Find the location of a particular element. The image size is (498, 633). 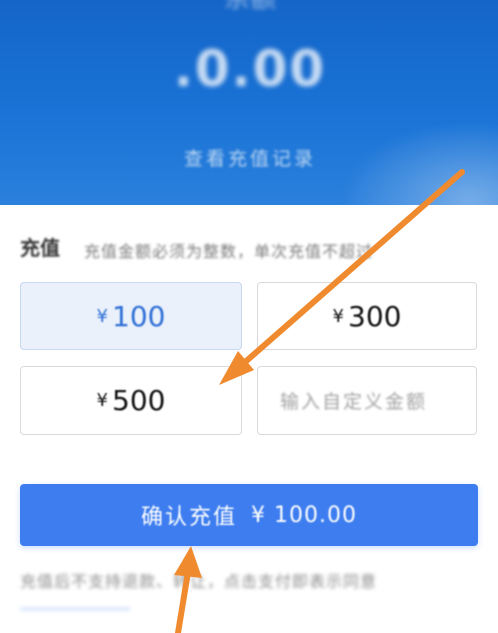

confirm-label: 确认充值 is located at coordinates (189, 517).